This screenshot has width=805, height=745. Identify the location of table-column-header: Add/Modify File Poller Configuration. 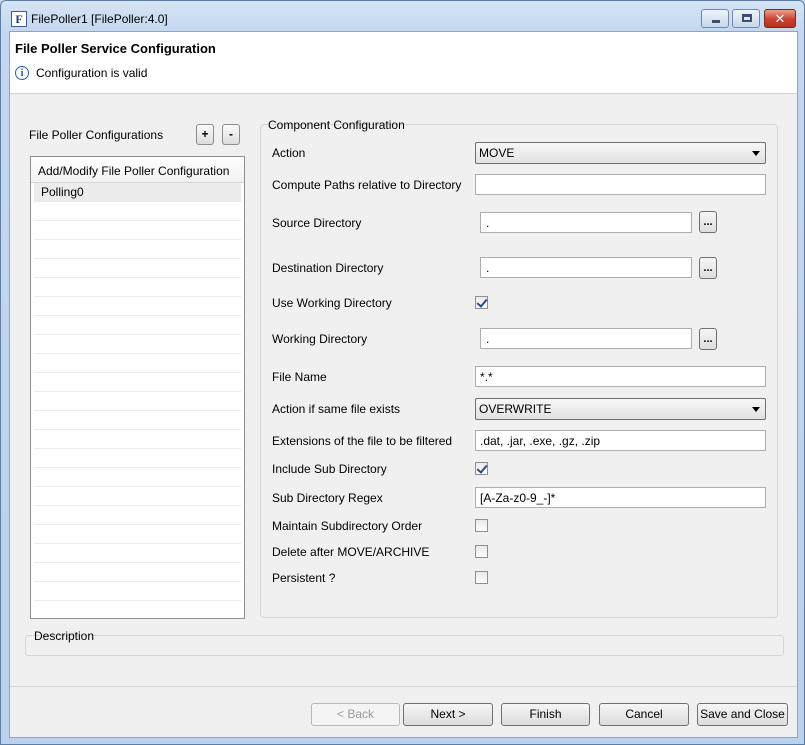
(137, 170).